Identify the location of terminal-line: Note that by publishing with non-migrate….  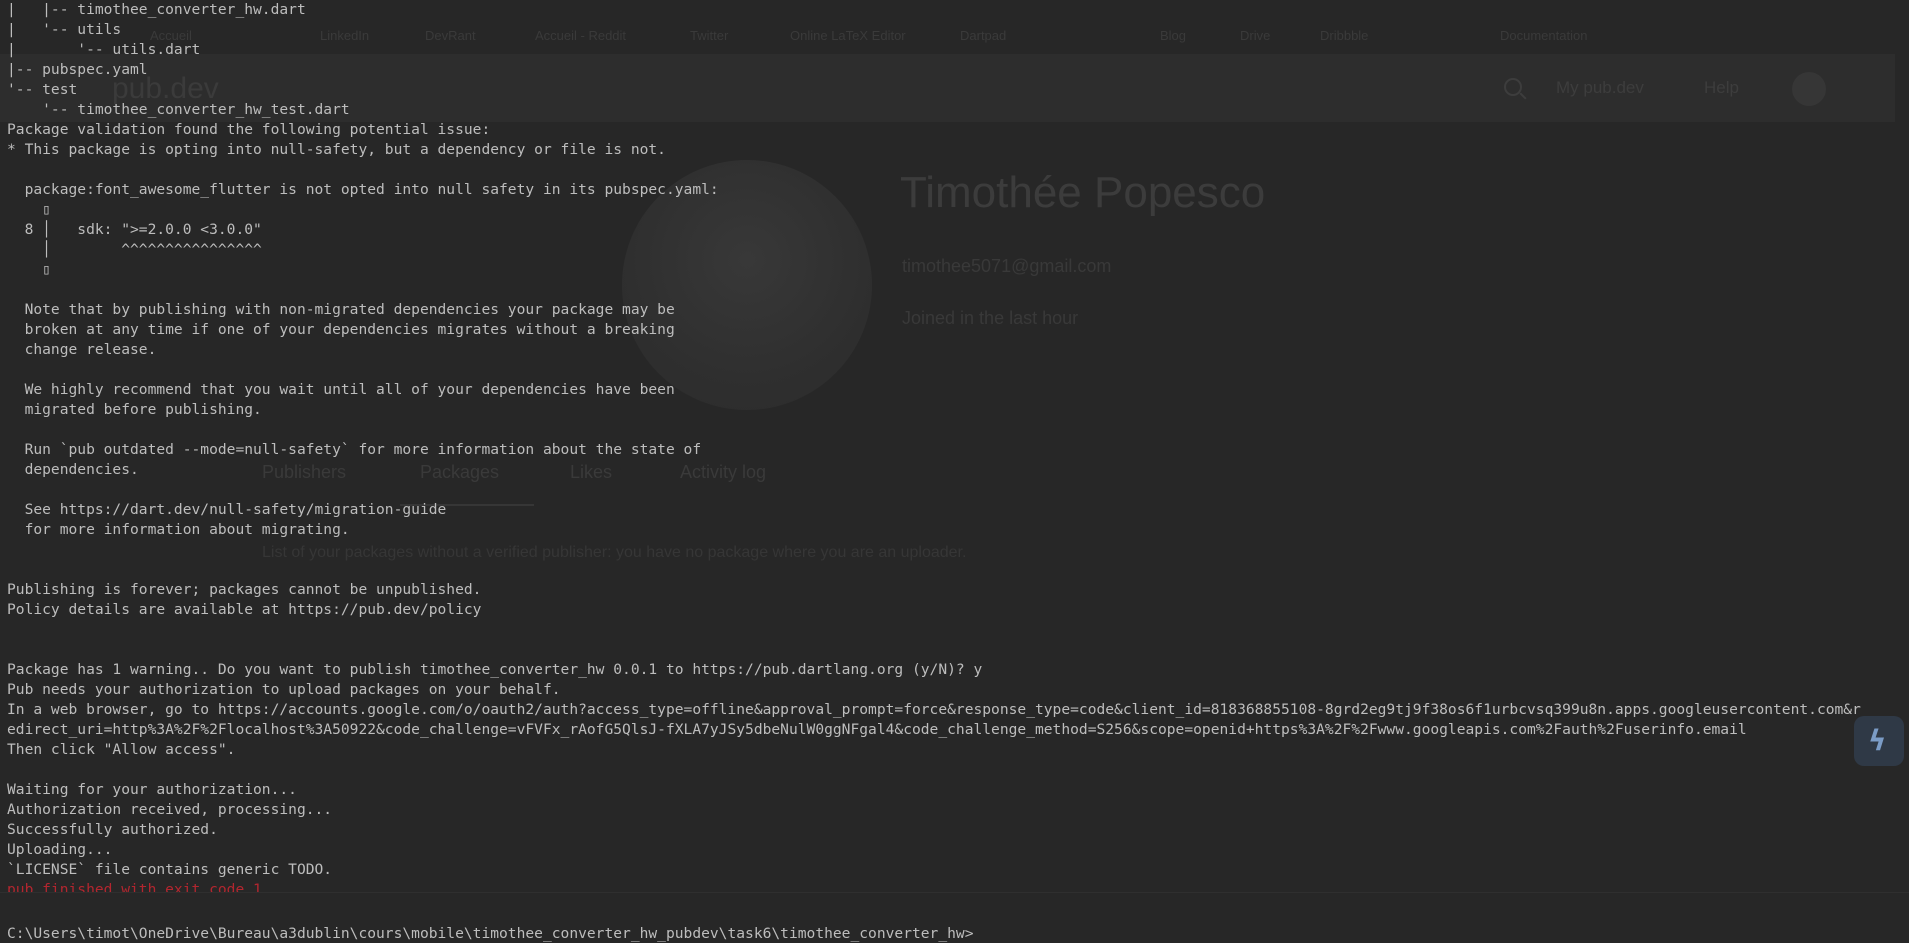
(341, 309).